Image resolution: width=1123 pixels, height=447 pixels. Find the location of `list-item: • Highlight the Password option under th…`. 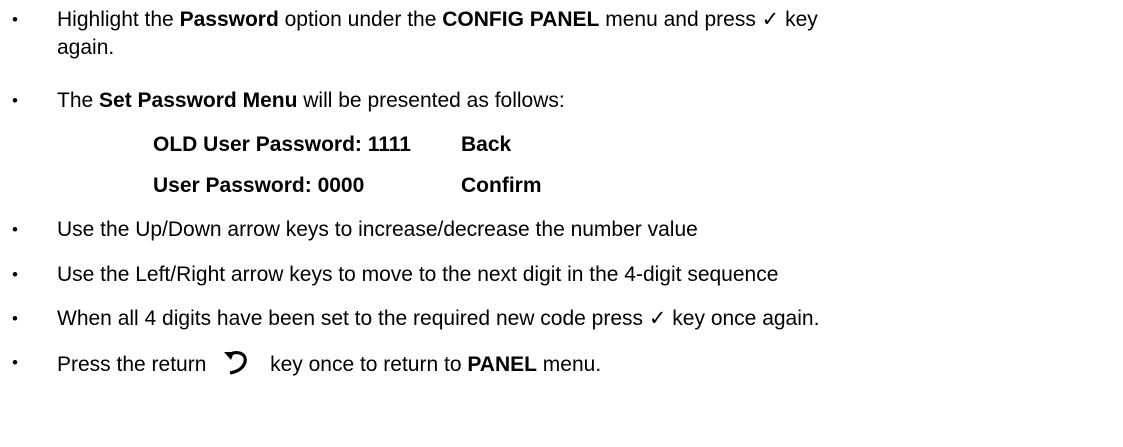

list-item: • Highlight the Password option under th… is located at coordinates (559, 34).